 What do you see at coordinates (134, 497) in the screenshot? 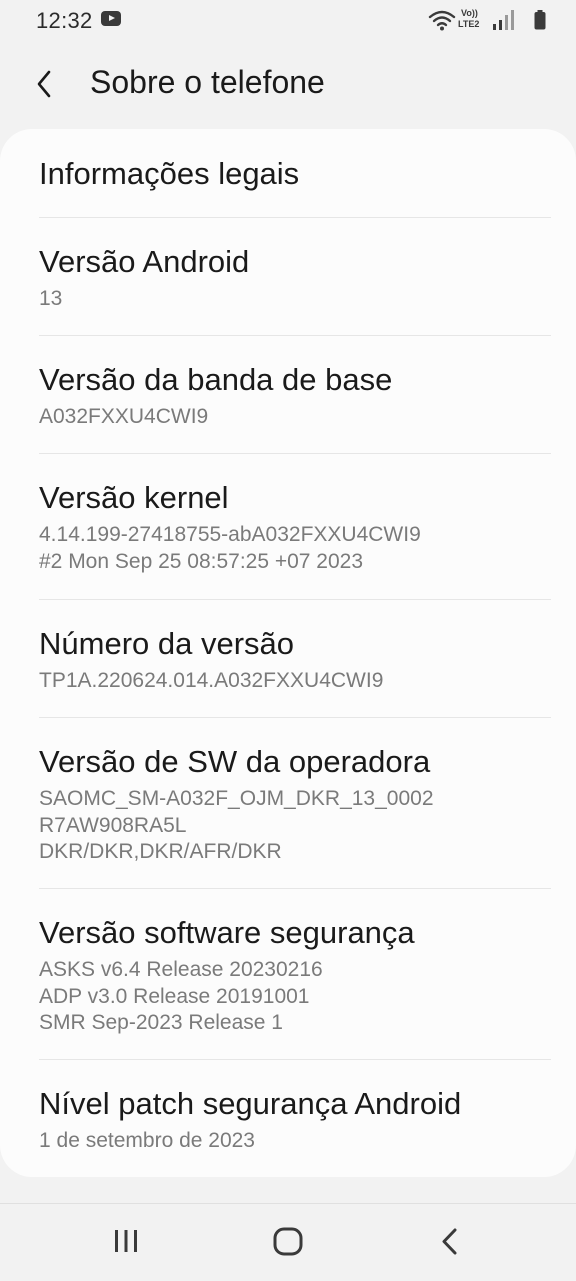
I see `item-title: Versão kernel` at bounding box center [134, 497].